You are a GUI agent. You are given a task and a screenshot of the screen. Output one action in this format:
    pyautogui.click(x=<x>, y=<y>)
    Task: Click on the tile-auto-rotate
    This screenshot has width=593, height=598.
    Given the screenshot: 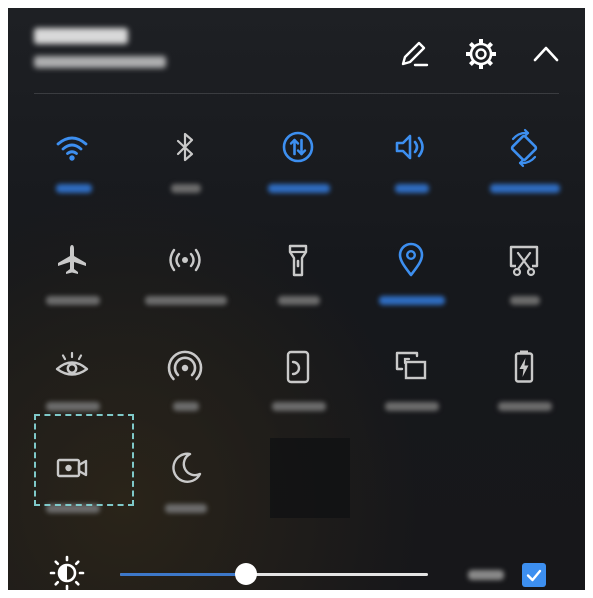 What is the action you would take?
    pyautogui.click(x=524, y=172)
    